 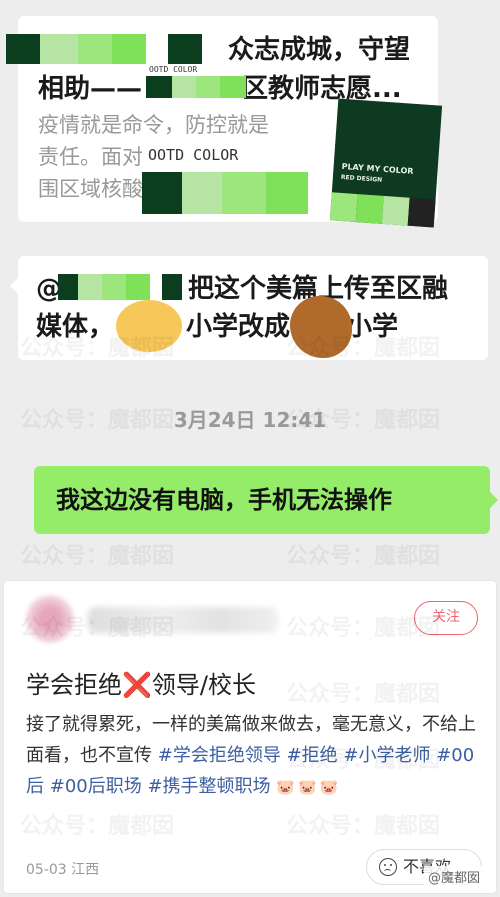 I want to click on source-watermark: @魔都囡, so click(x=453, y=876).